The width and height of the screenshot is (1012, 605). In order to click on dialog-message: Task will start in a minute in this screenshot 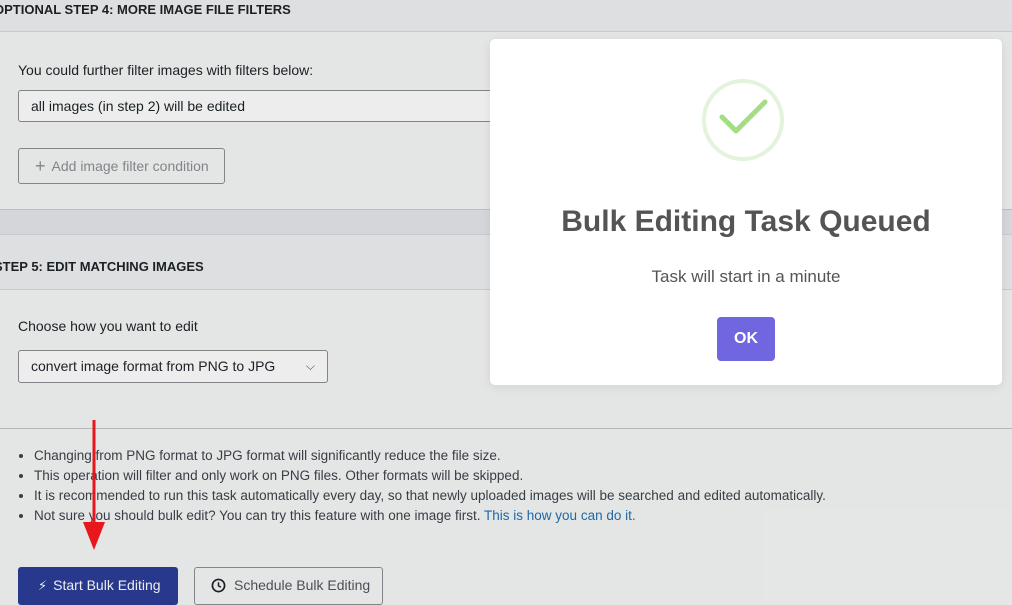, I will do `click(746, 276)`.